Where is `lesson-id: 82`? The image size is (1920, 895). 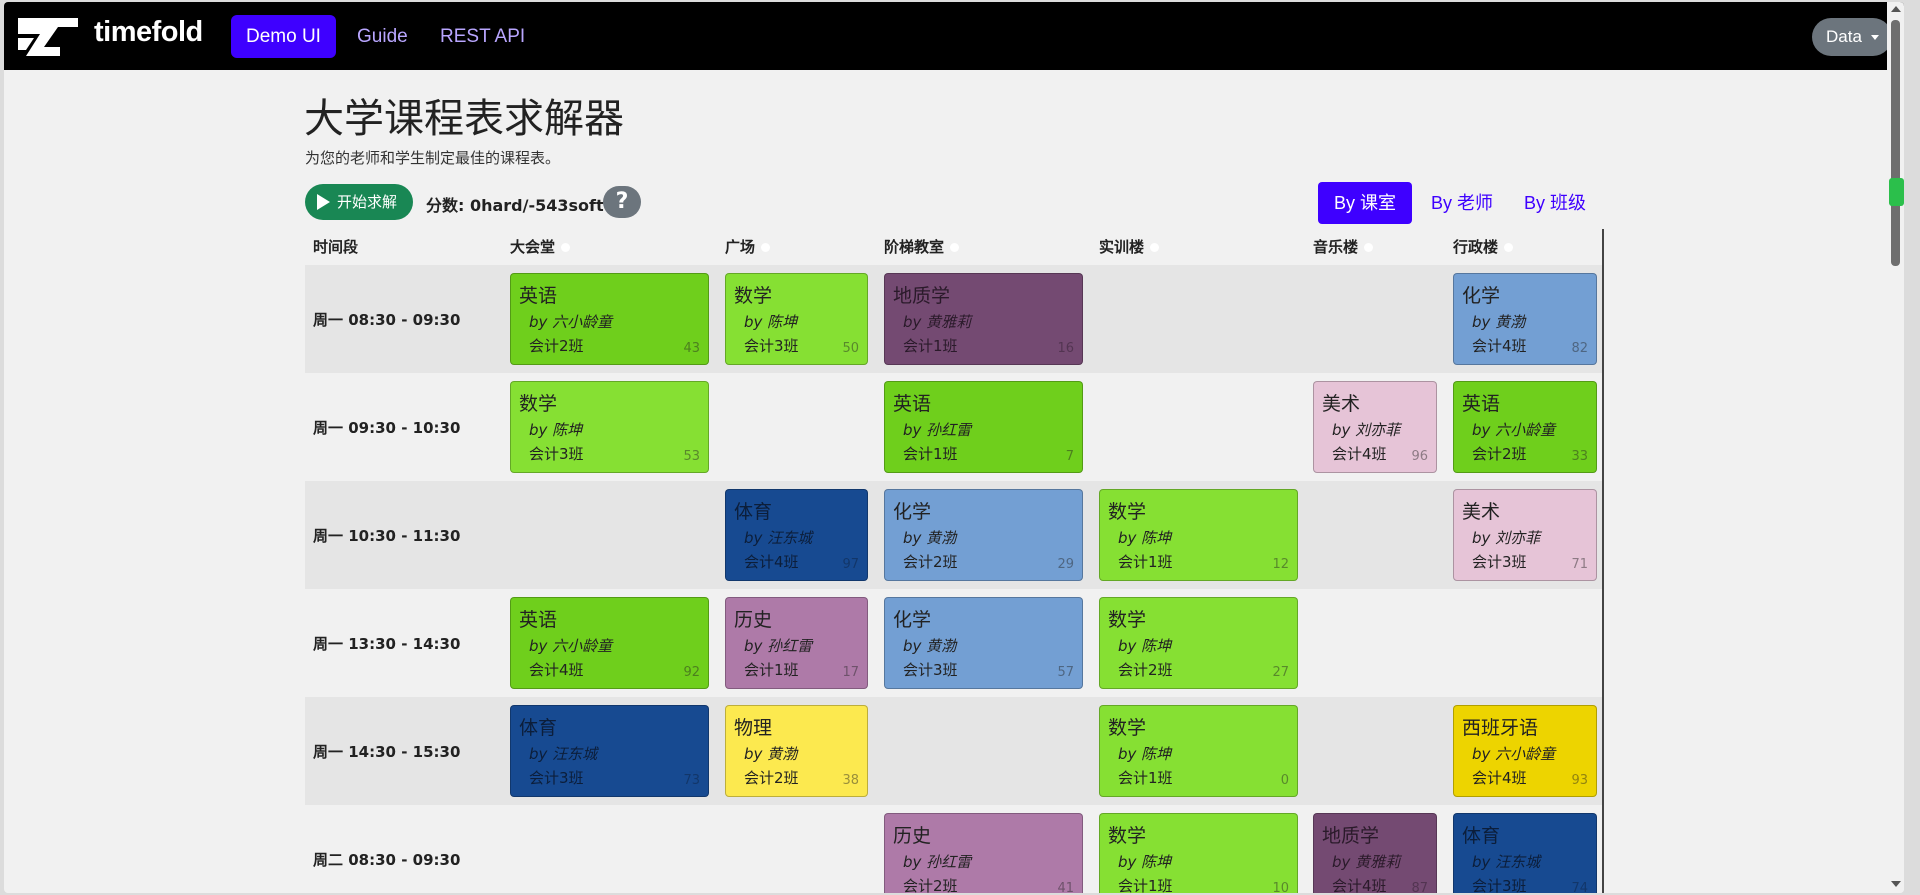
lesson-id: 82 is located at coordinates (1579, 348).